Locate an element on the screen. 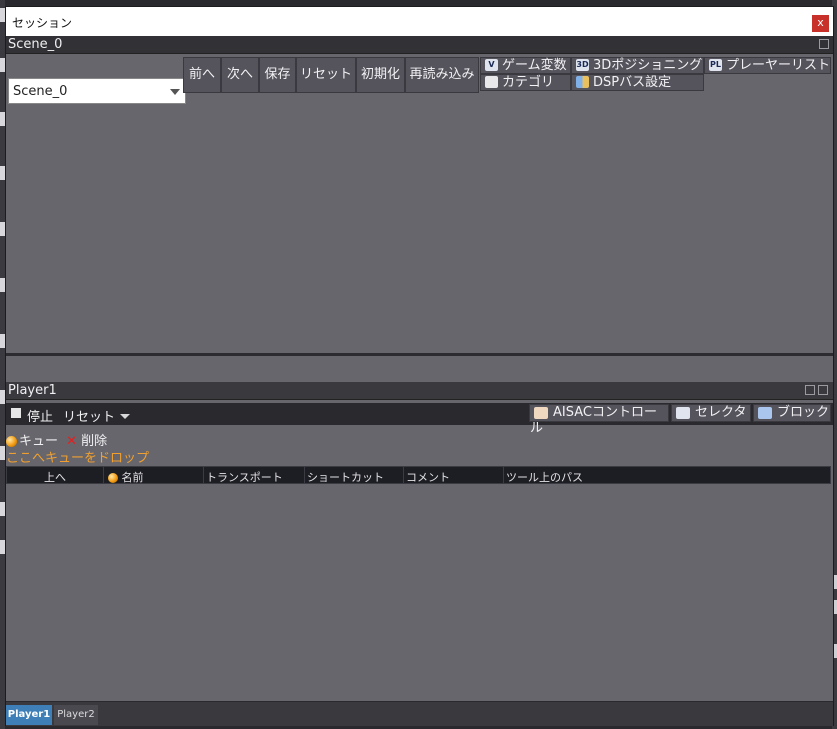 Image resolution: width=837 pixels, height=729 pixels. game-variables-label: ゲーム変数 is located at coordinates (534, 65).